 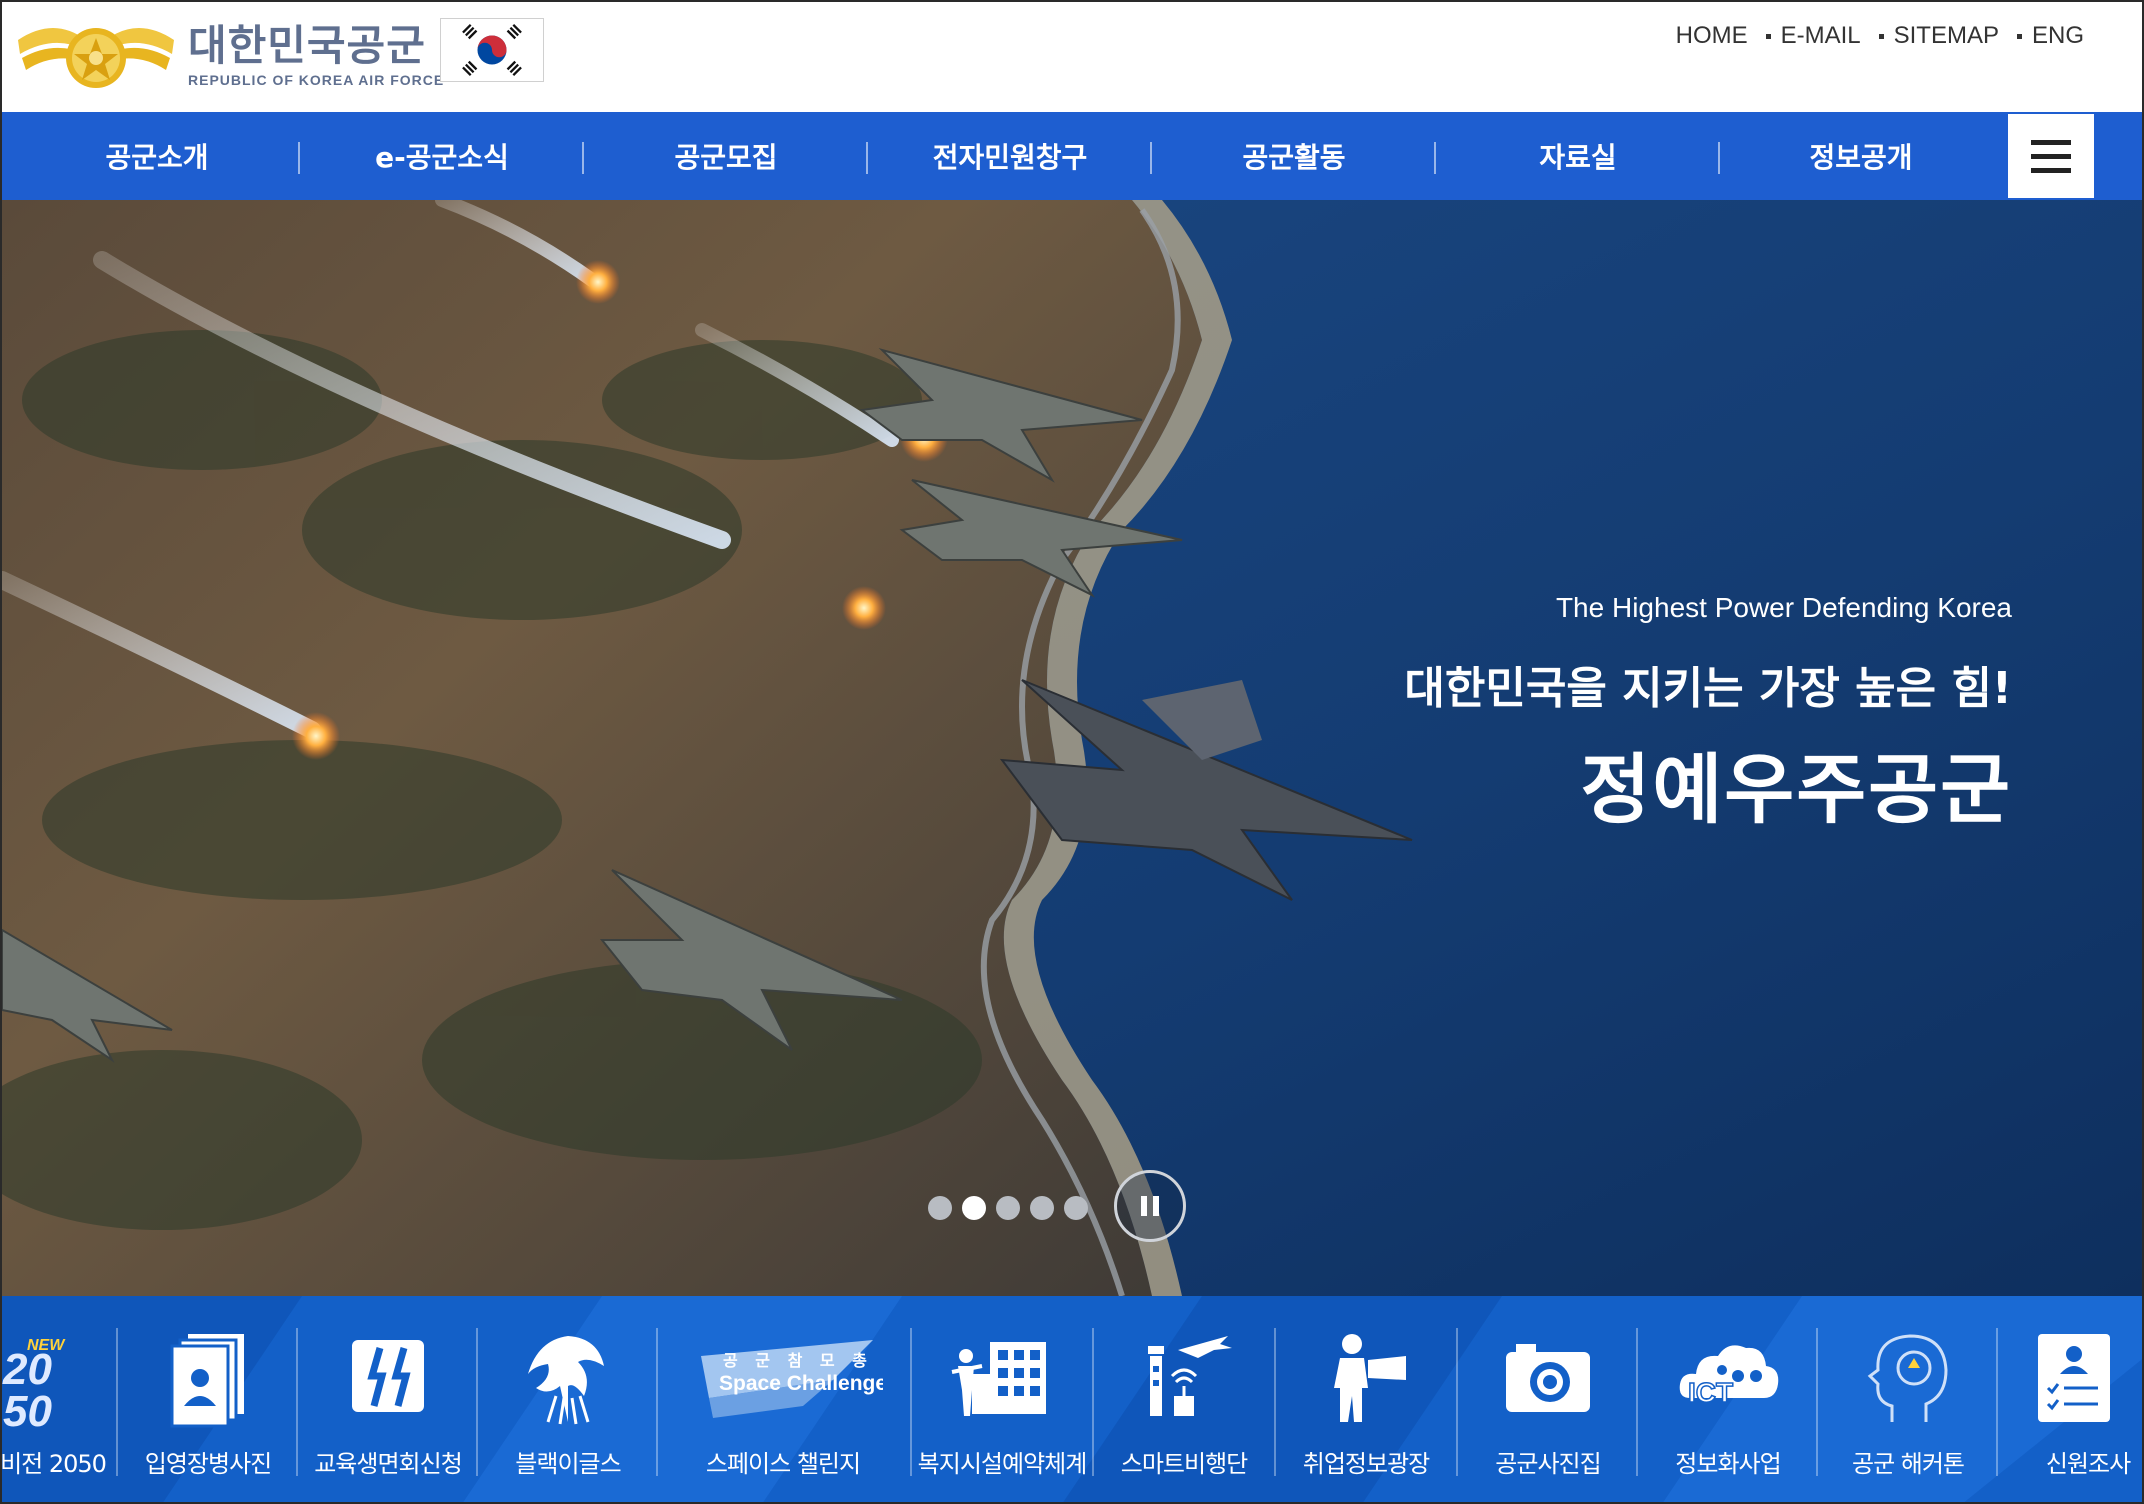 I want to click on welfare-facility-icon, so click(x=998, y=1379).